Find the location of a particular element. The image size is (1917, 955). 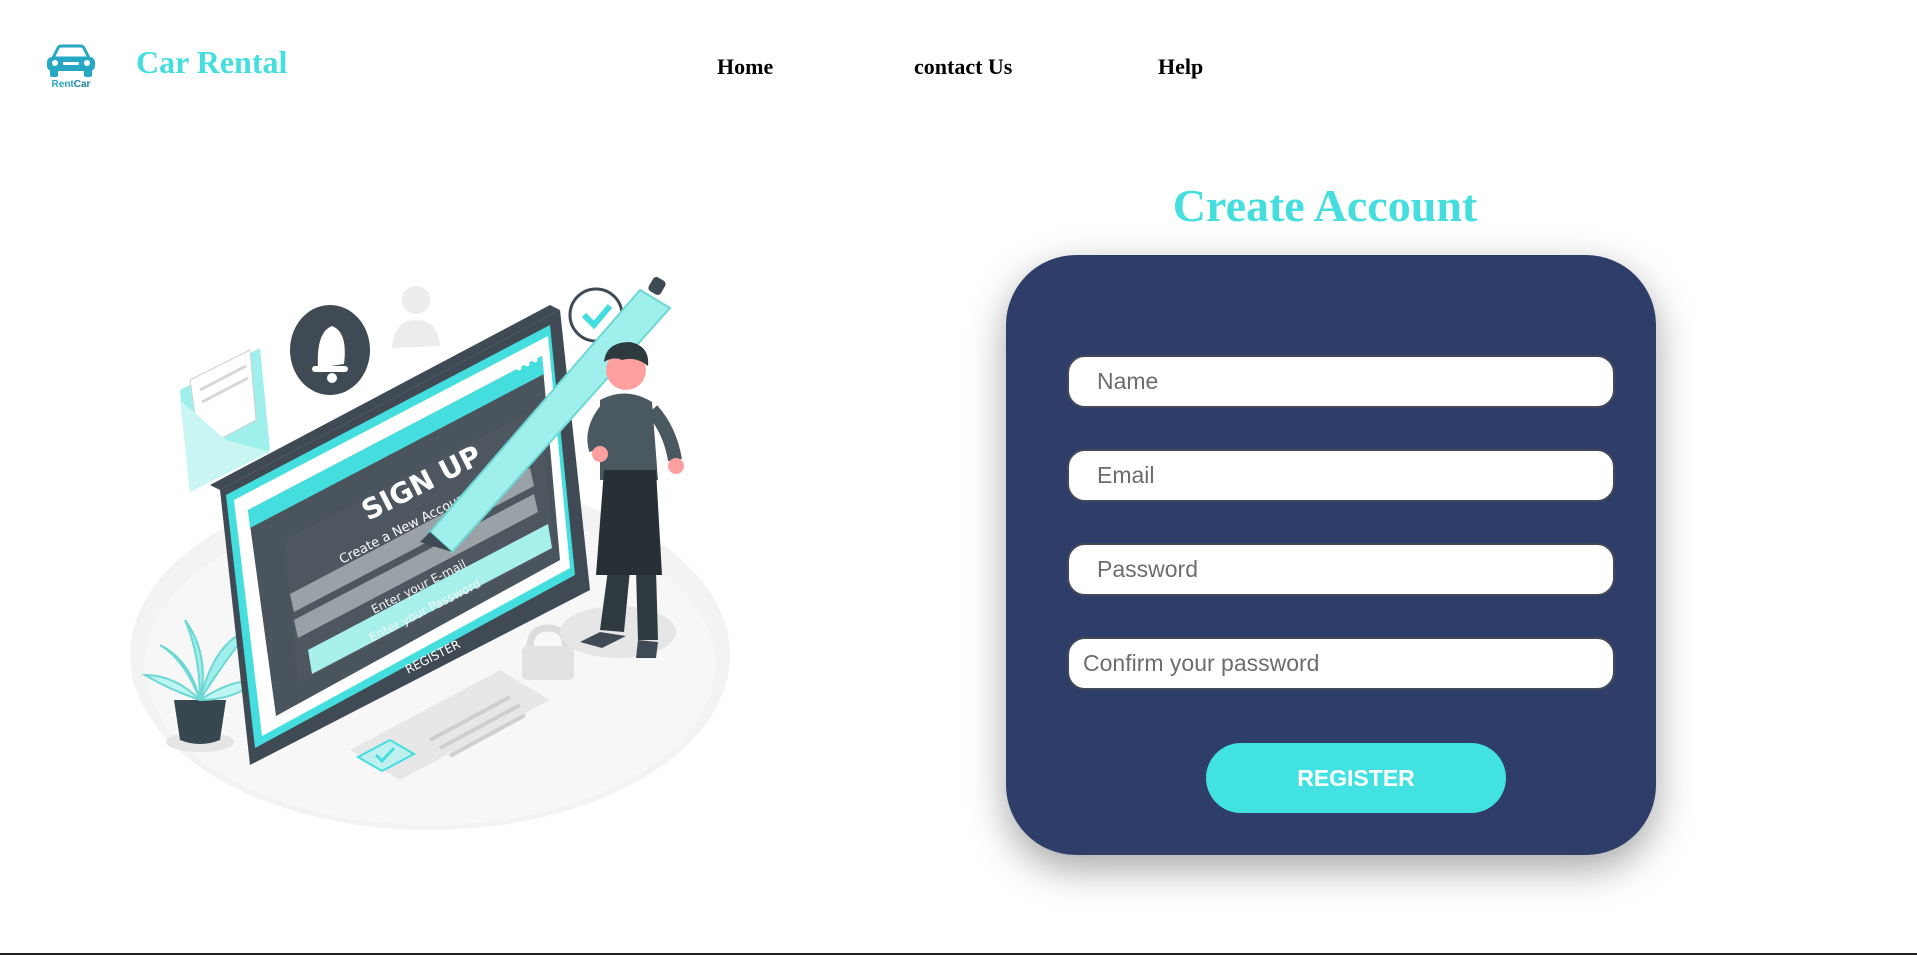

car-icon is located at coordinates (71, 60).